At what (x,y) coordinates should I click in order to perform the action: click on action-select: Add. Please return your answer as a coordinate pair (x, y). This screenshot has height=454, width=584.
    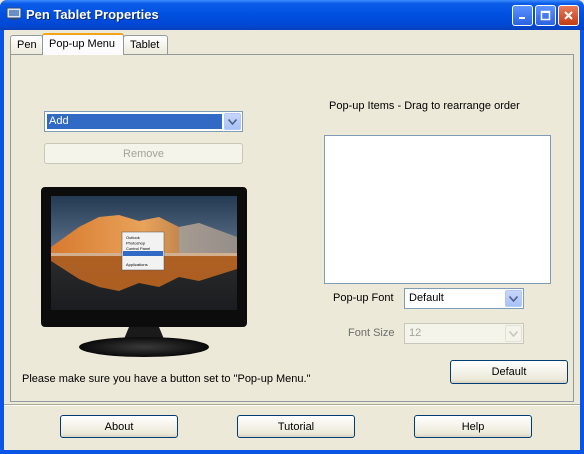
    Looking at the image, I should click on (143, 121).